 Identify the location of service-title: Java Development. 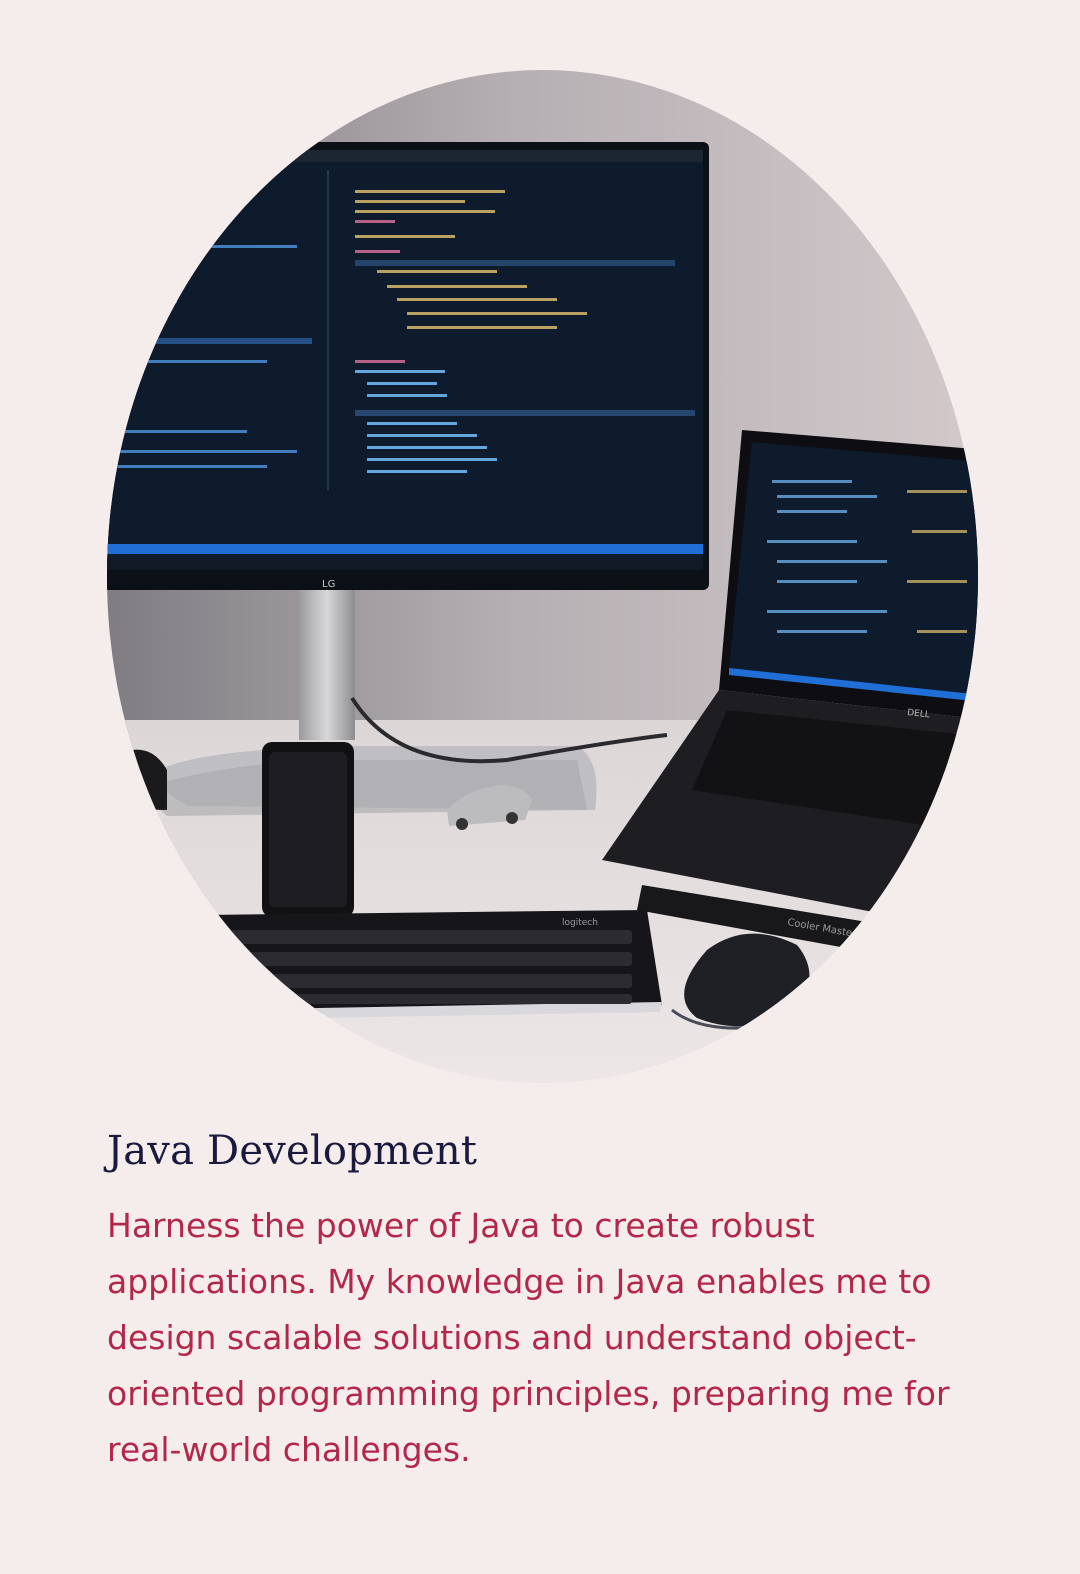
(292, 1151).